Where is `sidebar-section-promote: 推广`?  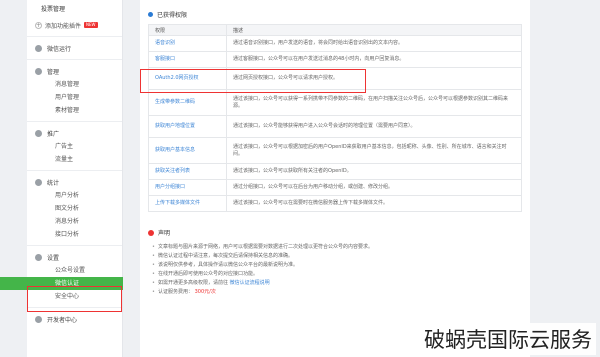
sidebar-section-promote: 推广 is located at coordinates (74, 133).